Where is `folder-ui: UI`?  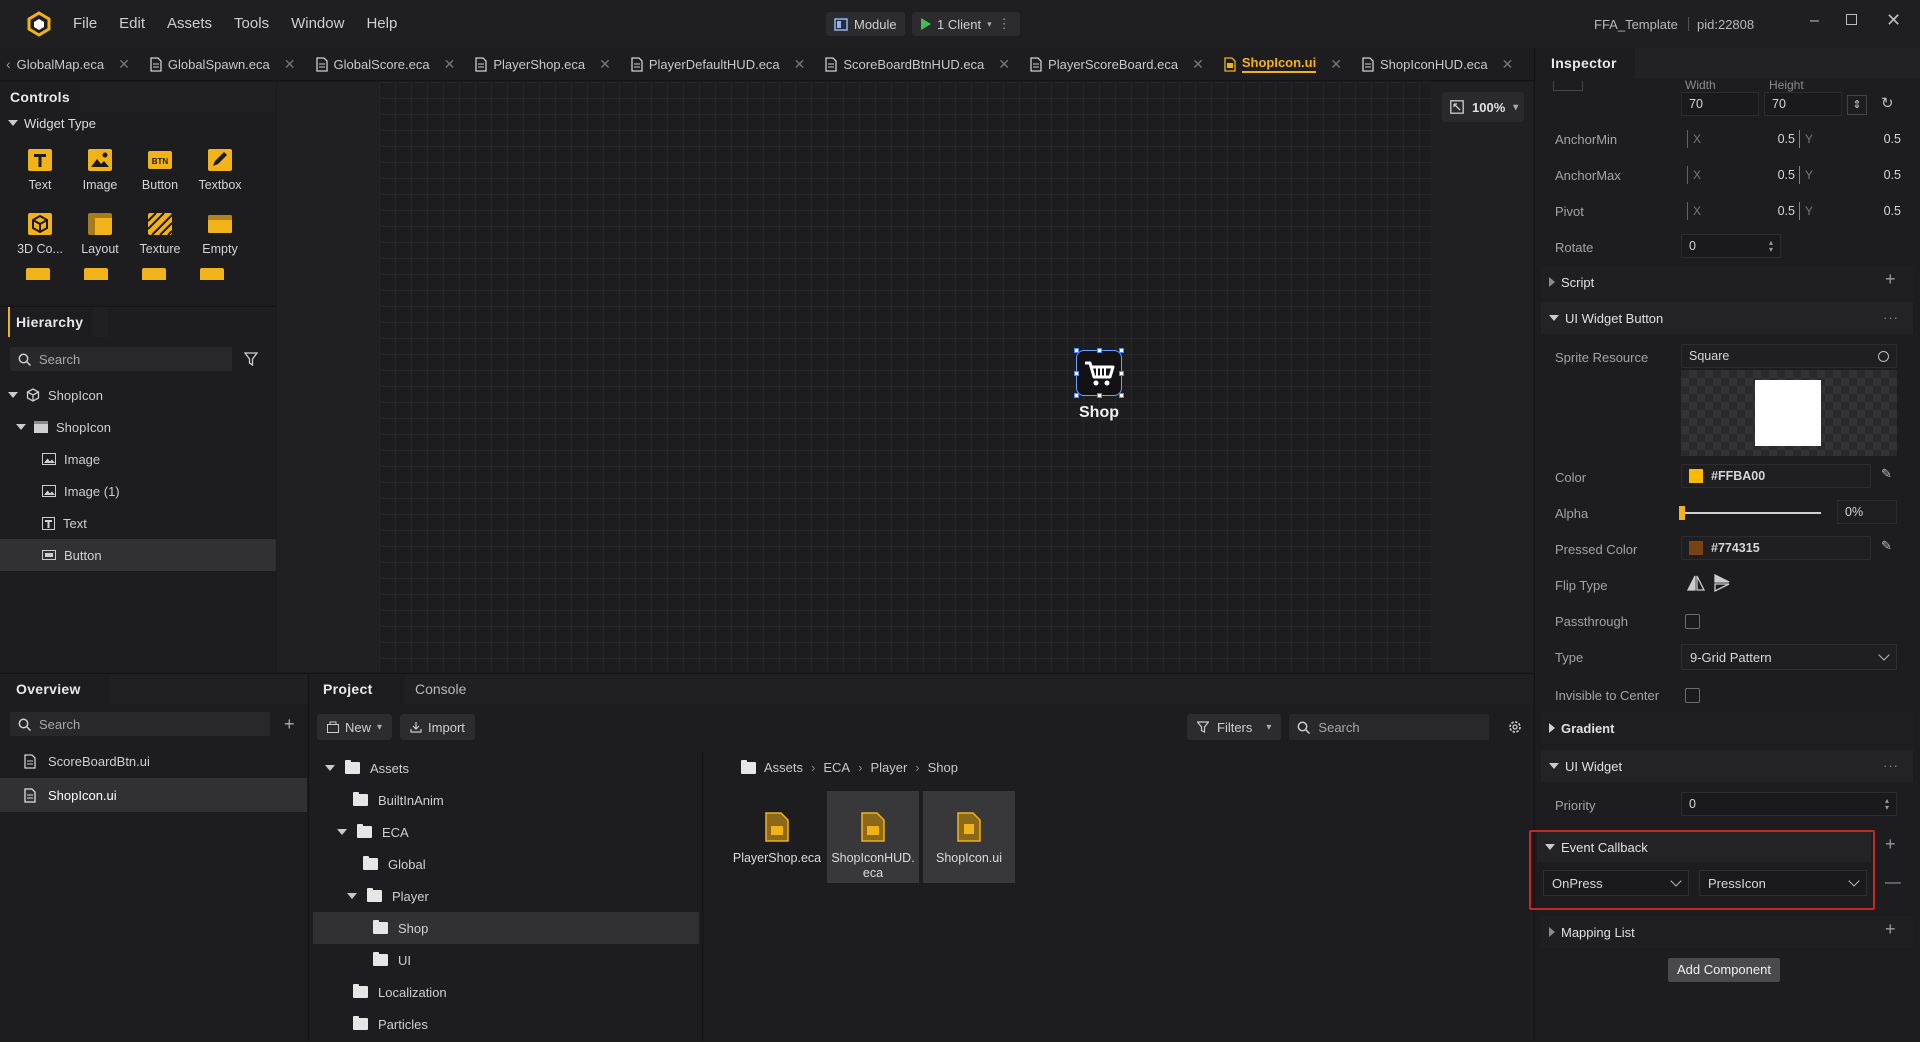 folder-ui: UI is located at coordinates (392, 960).